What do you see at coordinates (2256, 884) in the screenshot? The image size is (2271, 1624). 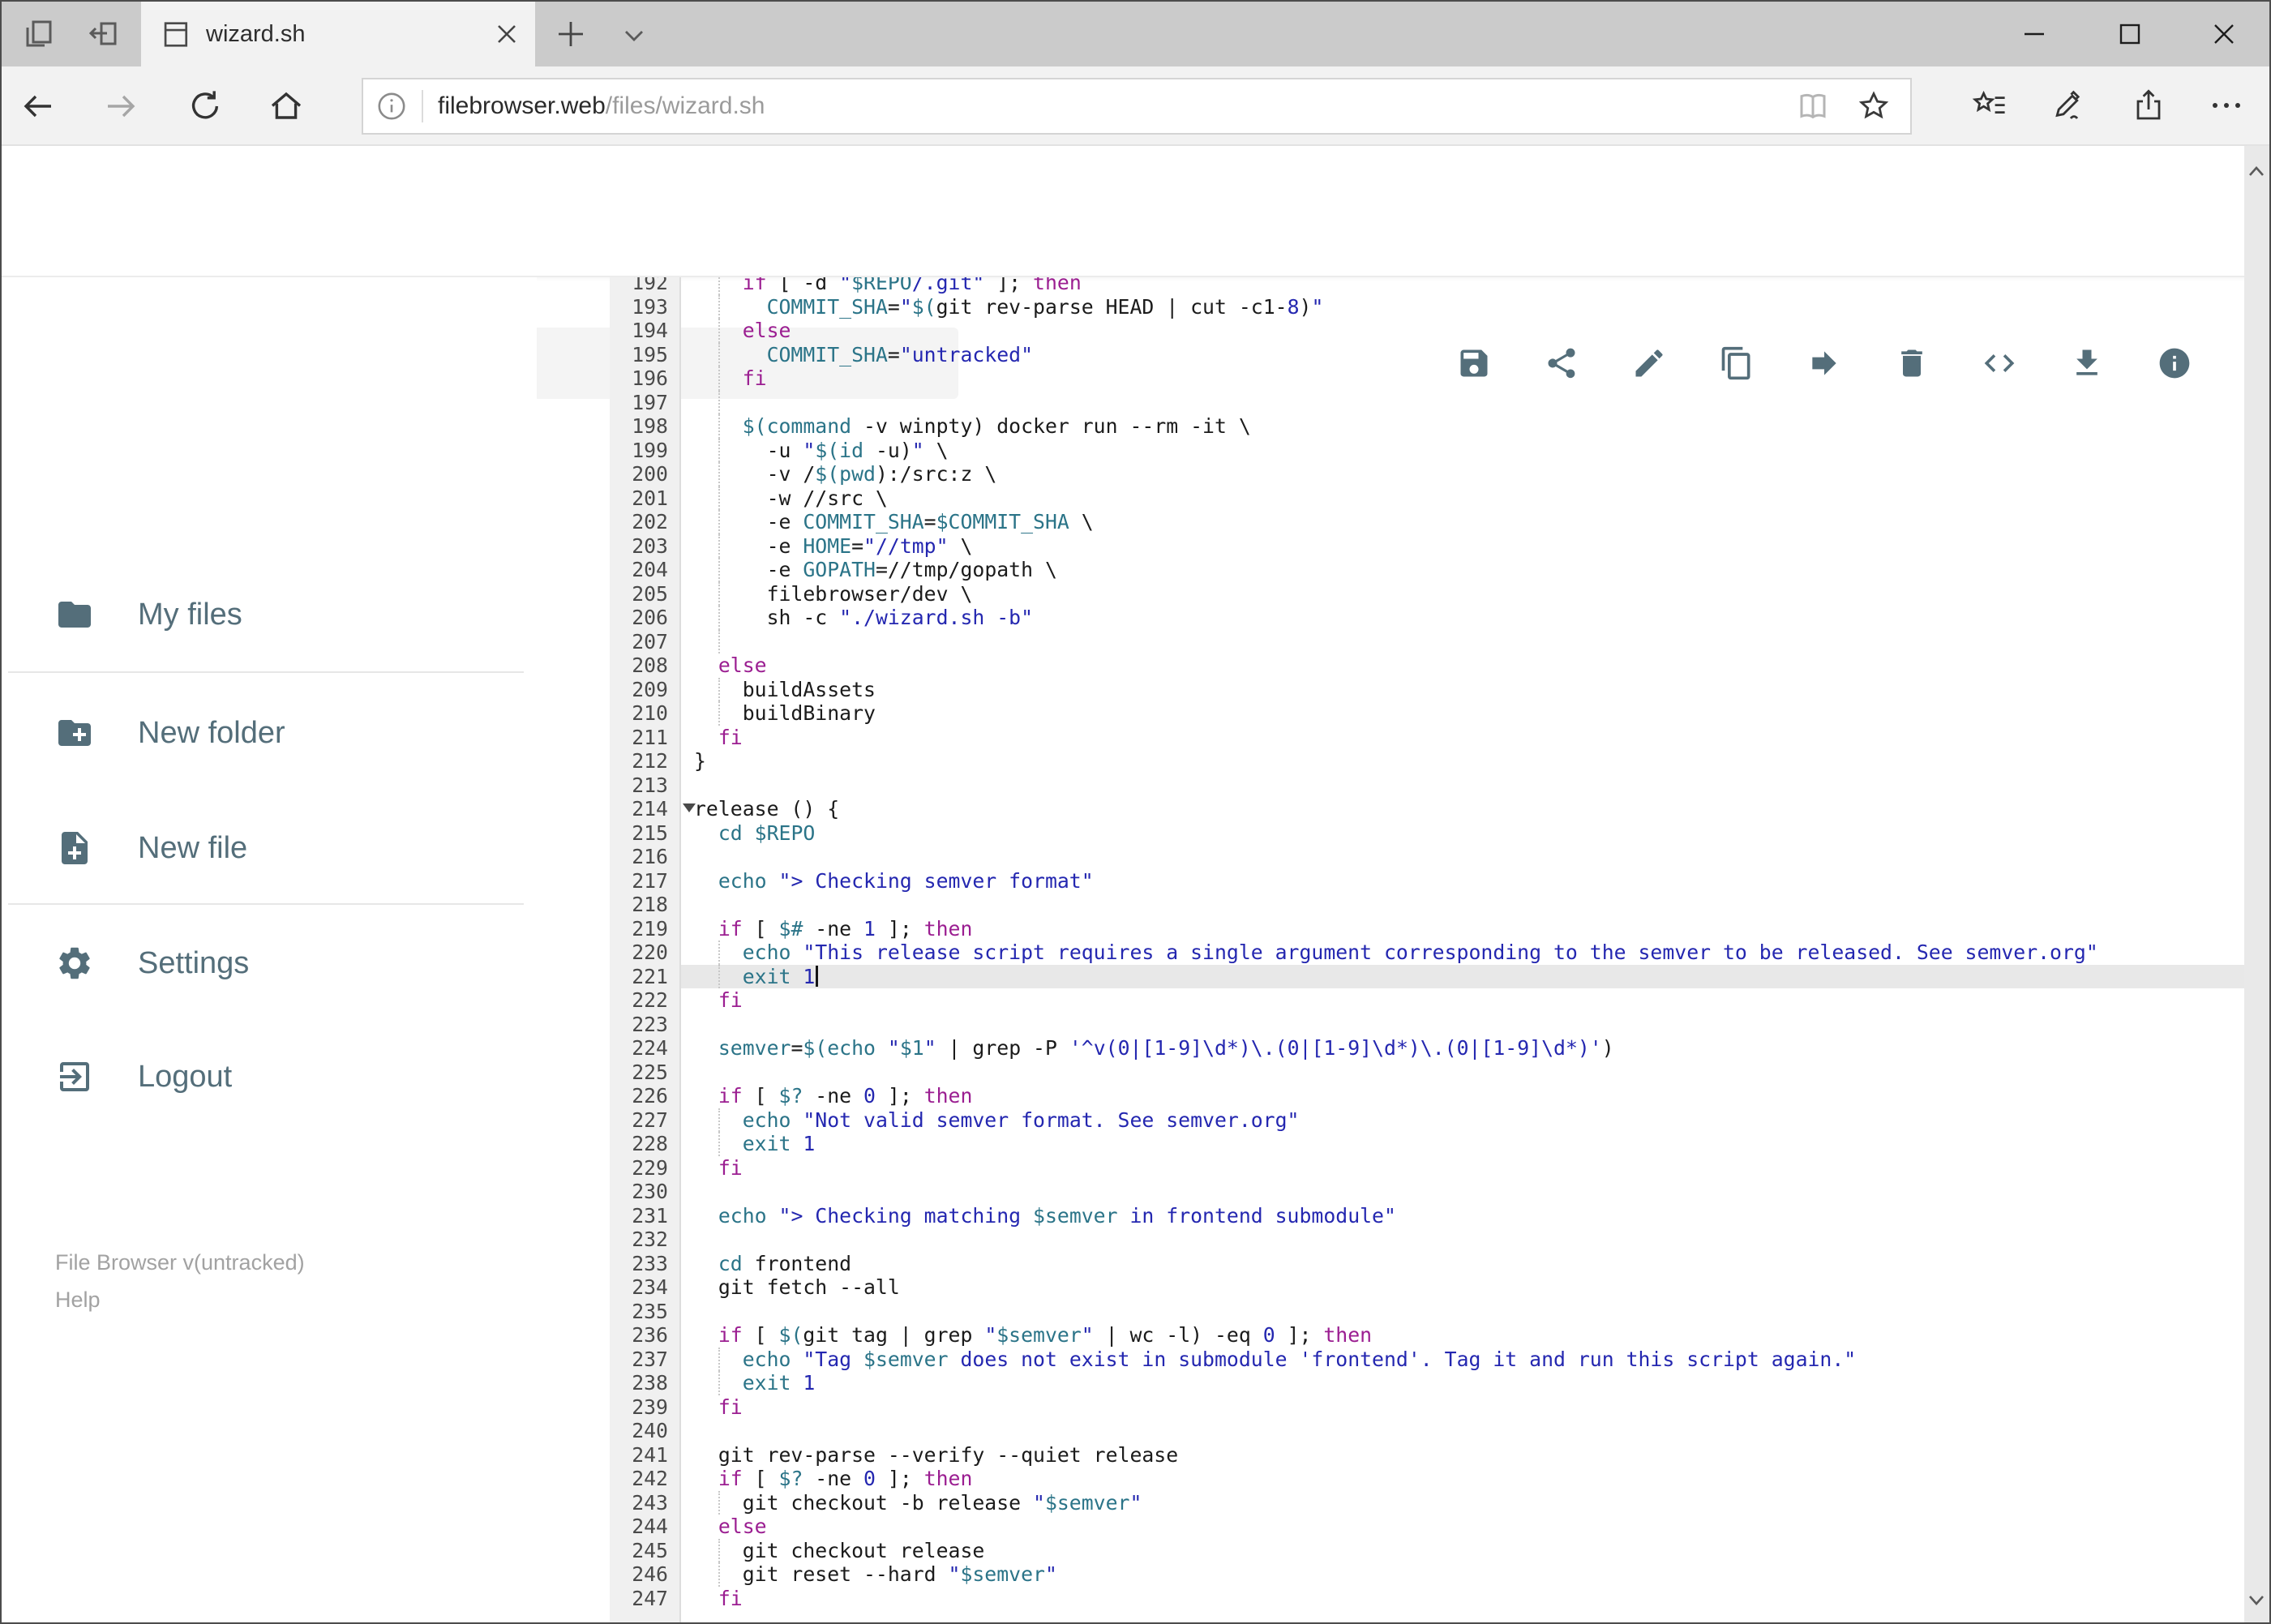 I see `page-scrollbar` at bounding box center [2256, 884].